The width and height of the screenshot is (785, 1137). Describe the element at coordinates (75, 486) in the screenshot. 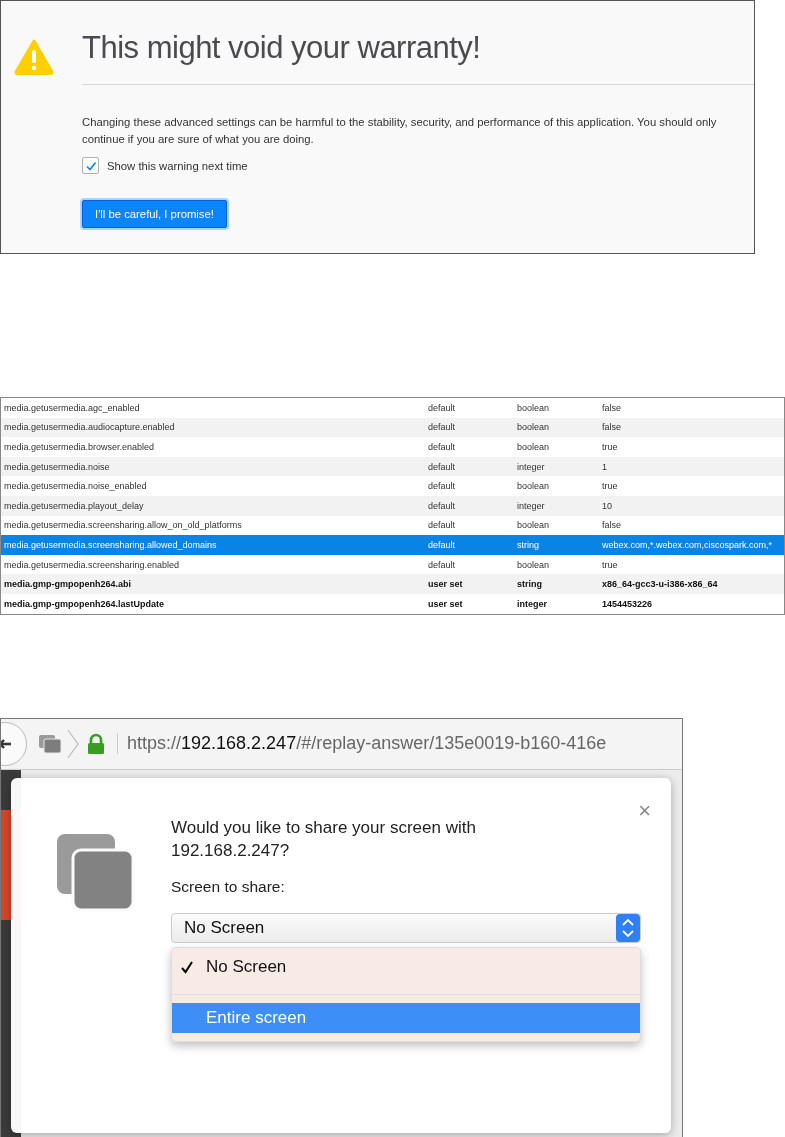

I see `table-cell-text: media.getusermedia.noise_enabled` at that location.